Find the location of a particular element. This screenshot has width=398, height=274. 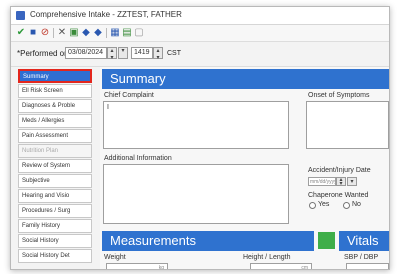

sidebar-item-meds-allergies: Meds / Allergies is located at coordinates (55, 121).